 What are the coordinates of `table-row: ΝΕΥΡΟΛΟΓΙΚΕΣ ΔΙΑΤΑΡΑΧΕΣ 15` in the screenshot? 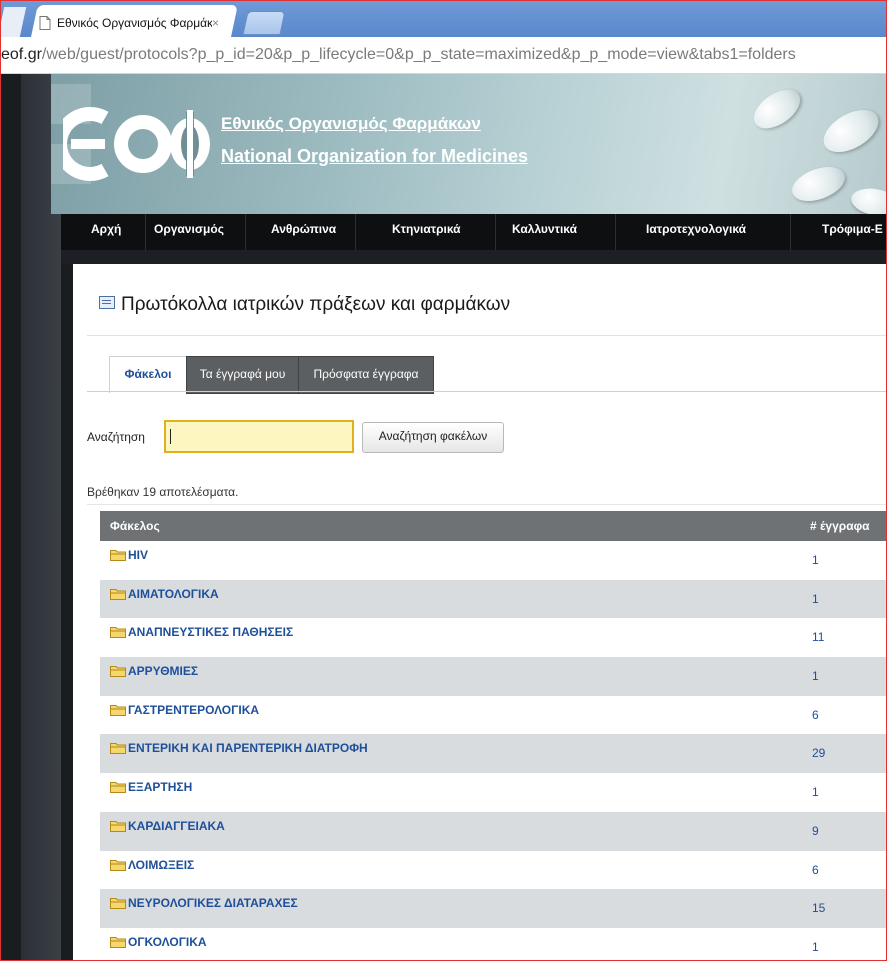 It's located at (493, 908).